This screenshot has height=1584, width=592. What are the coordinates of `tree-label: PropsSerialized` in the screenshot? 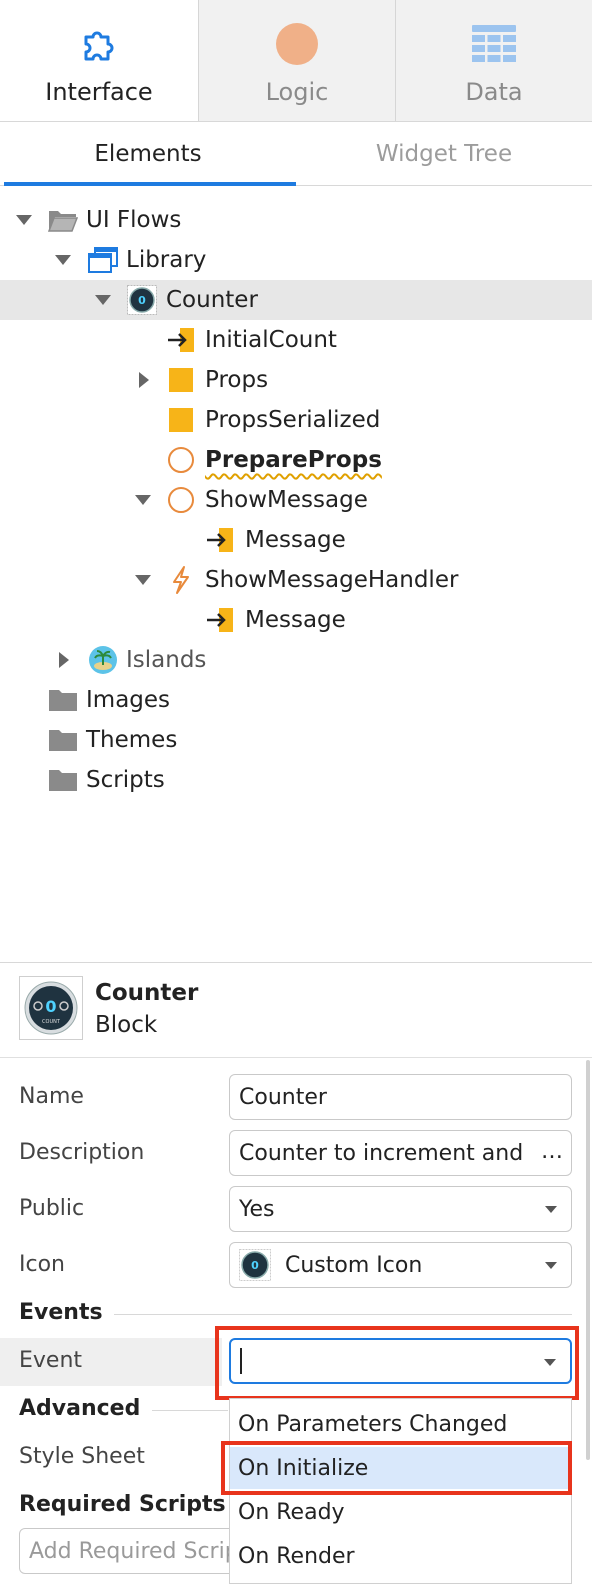 It's located at (293, 420).